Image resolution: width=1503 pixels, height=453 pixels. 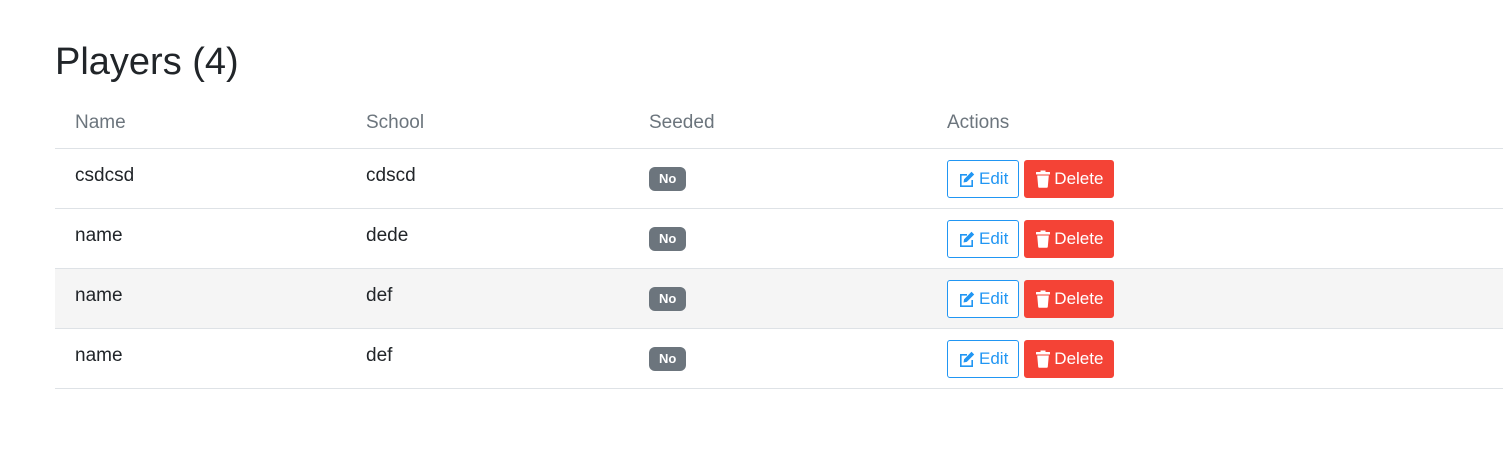 What do you see at coordinates (387, 235) in the screenshot?
I see `player-school: dede` at bounding box center [387, 235].